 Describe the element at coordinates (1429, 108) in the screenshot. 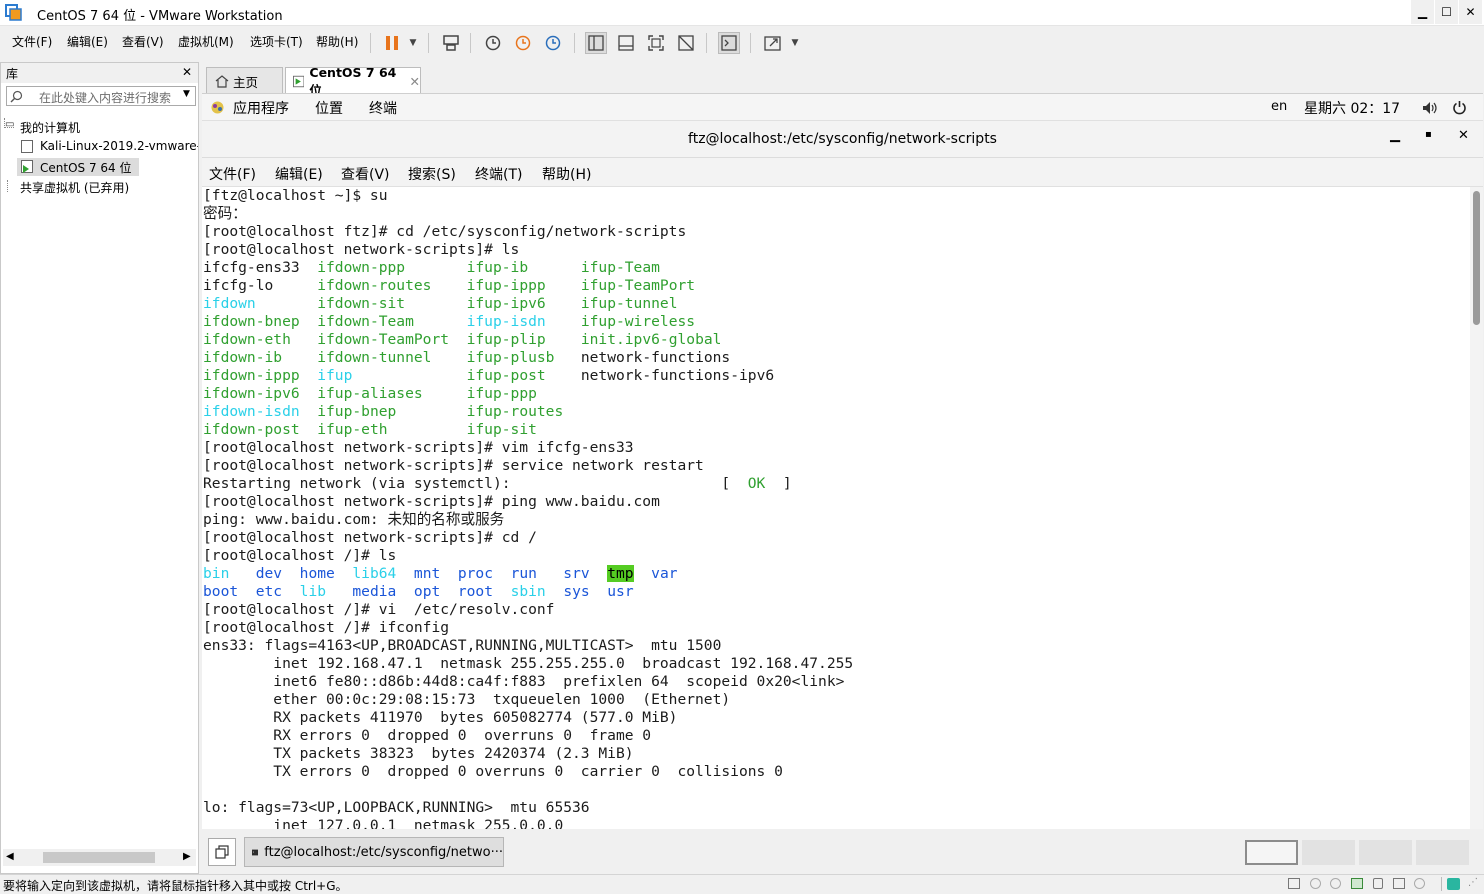

I see `volume-icon` at that location.